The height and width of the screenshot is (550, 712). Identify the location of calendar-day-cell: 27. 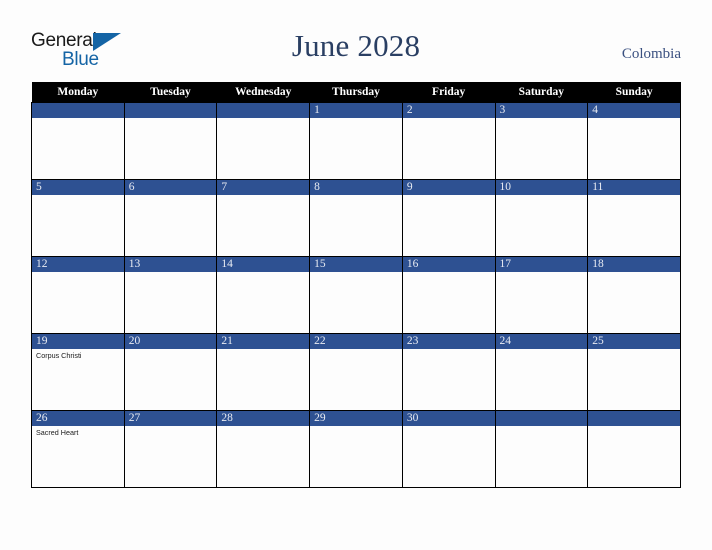
(170, 449).